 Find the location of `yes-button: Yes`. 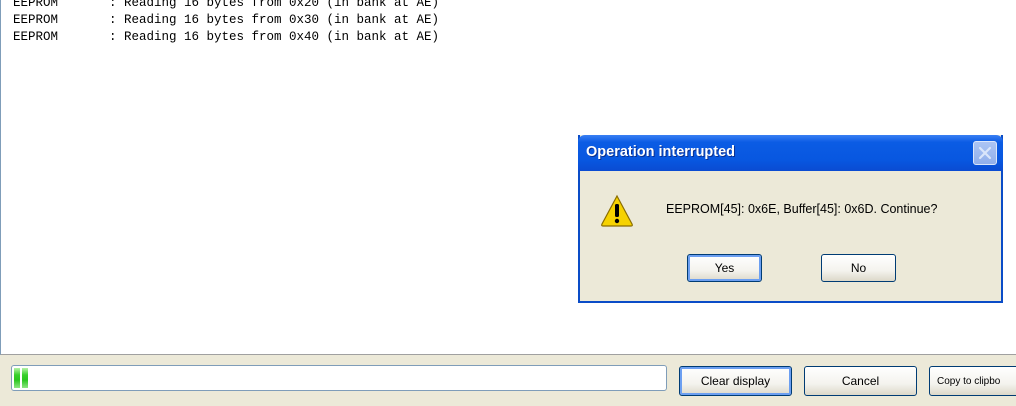

yes-button: Yes is located at coordinates (724, 268).